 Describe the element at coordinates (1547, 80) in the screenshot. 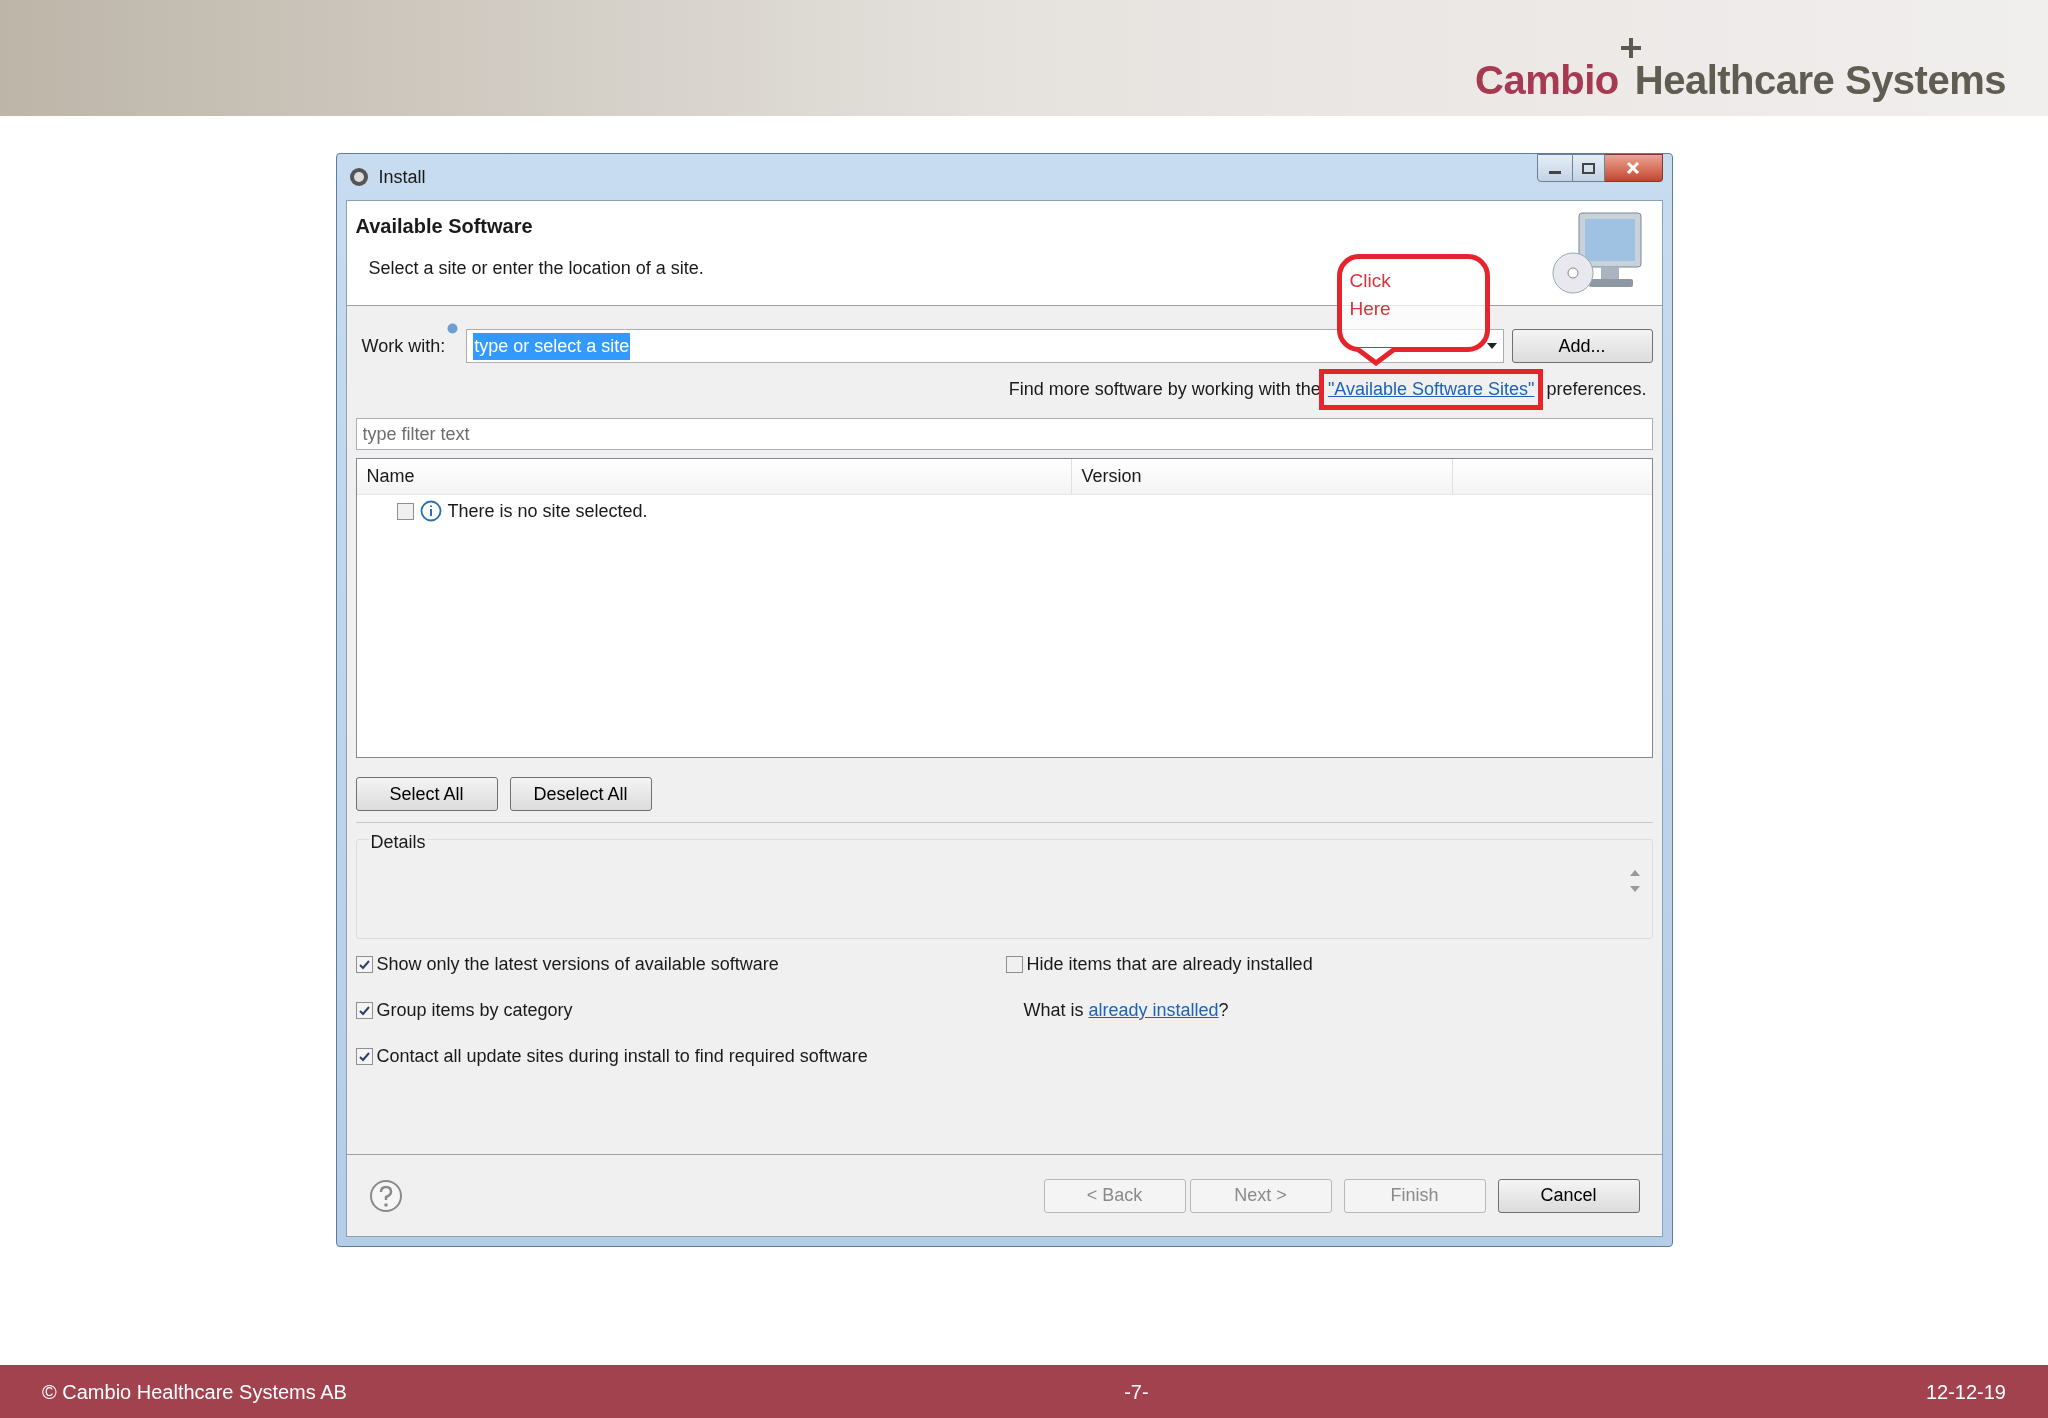

I see `logo-brand: Cambio` at that location.